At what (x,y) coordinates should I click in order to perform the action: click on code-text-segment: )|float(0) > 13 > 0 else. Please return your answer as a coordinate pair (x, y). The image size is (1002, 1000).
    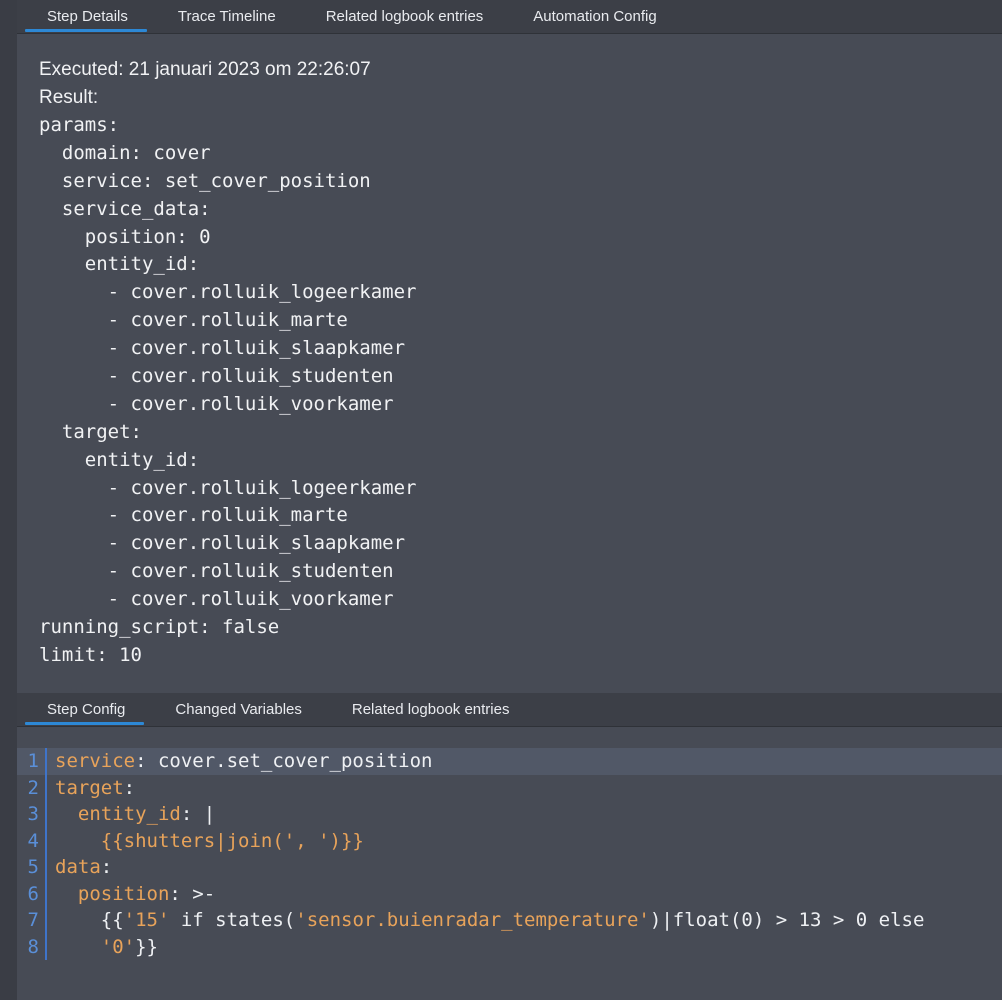
    Looking at the image, I should click on (787, 920).